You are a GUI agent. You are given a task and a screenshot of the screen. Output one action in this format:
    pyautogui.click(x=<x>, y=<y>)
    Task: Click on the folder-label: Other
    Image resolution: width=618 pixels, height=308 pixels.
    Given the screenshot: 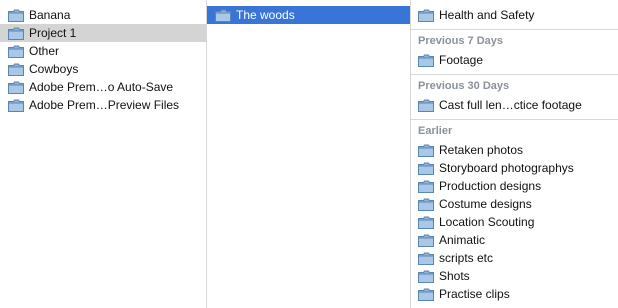 What is the action you would take?
    pyautogui.click(x=44, y=51)
    